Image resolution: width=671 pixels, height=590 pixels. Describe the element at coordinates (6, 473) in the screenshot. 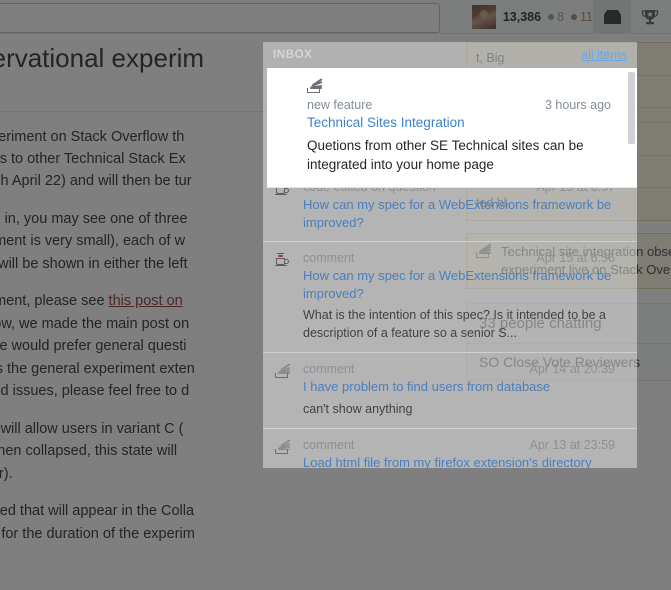

I see `post-line: me browser).` at that location.